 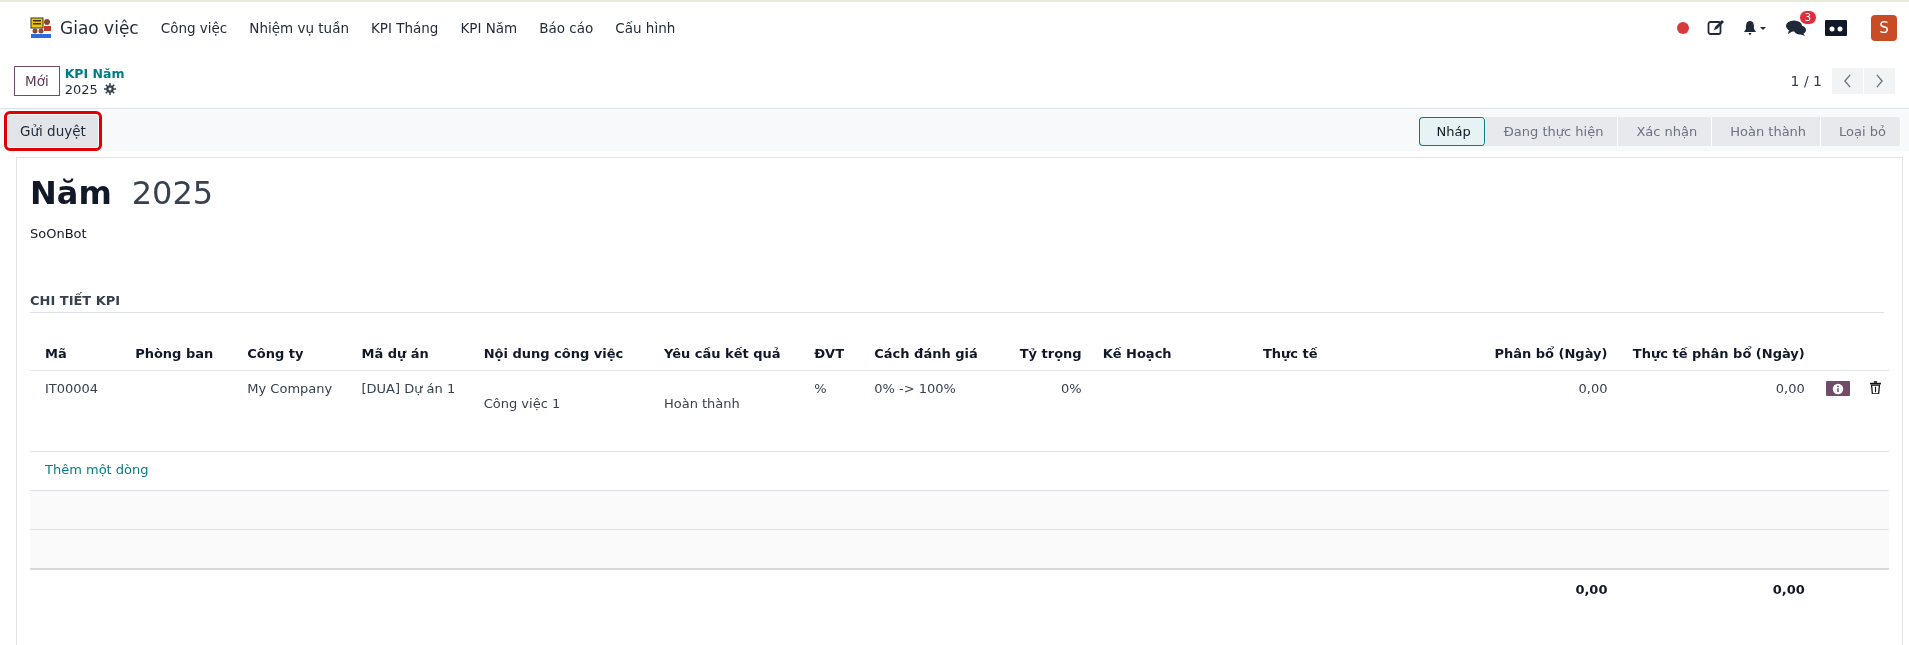 What do you see at coordinates (299, 28) in the screenshot?
I see `menu-item: Nhiệm vụ tuần` at bounding box center [299, 28].